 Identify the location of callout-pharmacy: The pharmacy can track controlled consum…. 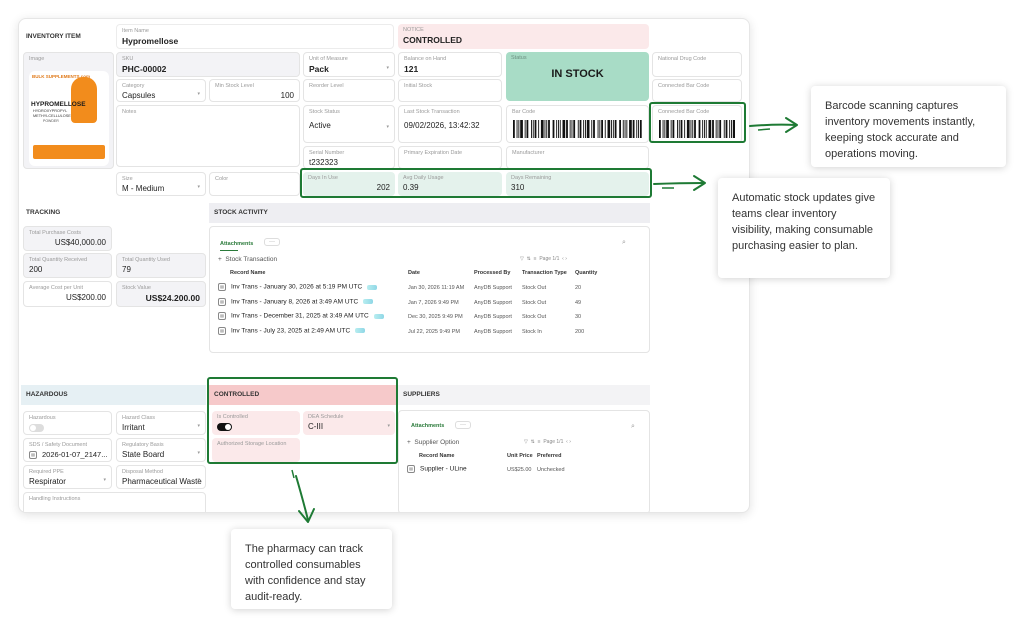
(311, 569).